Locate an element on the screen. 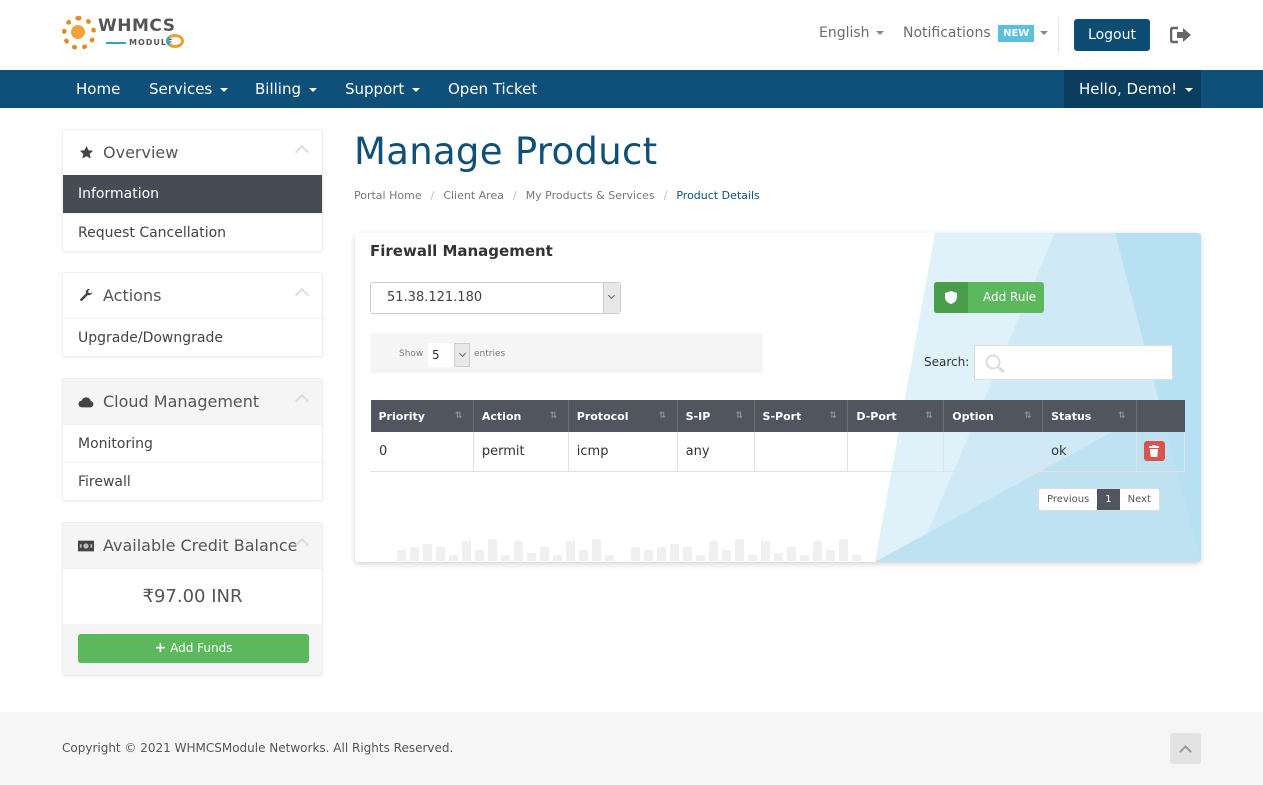  trash-icon is located at coordinates (1154, 451).